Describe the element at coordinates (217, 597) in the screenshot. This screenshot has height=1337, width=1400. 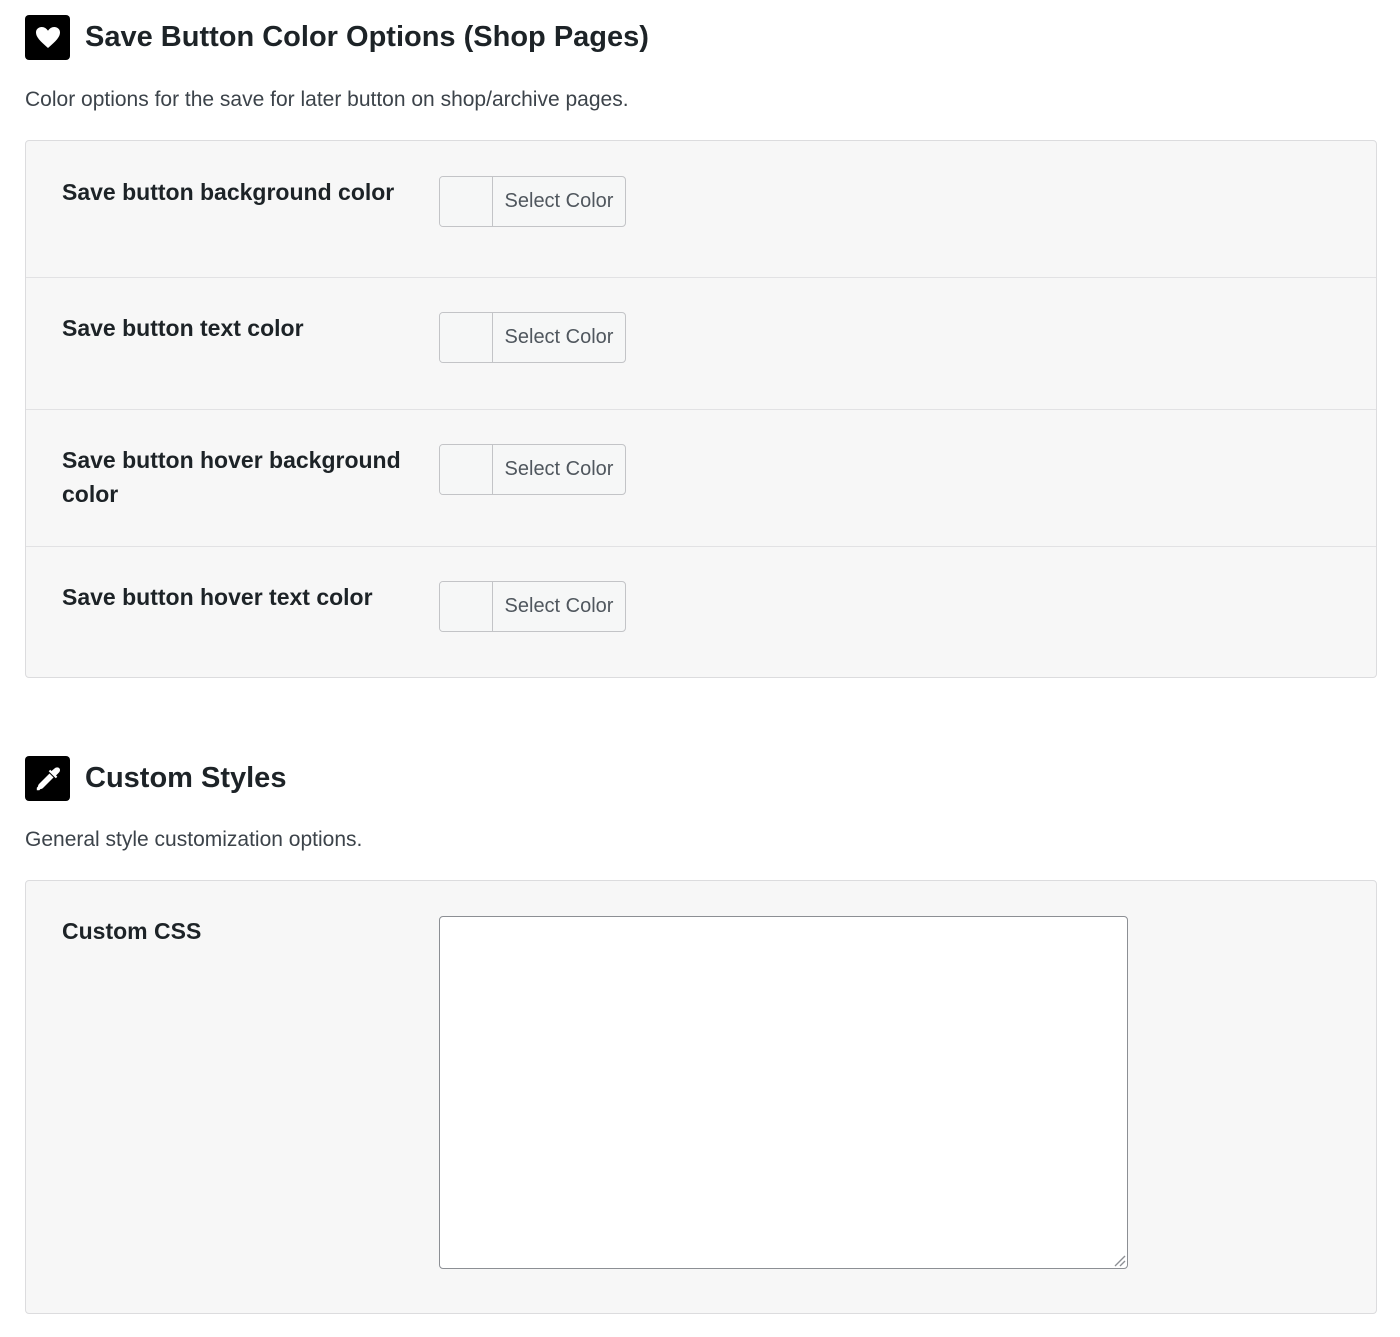
I see `field-label: Save button hover text color` at that location.